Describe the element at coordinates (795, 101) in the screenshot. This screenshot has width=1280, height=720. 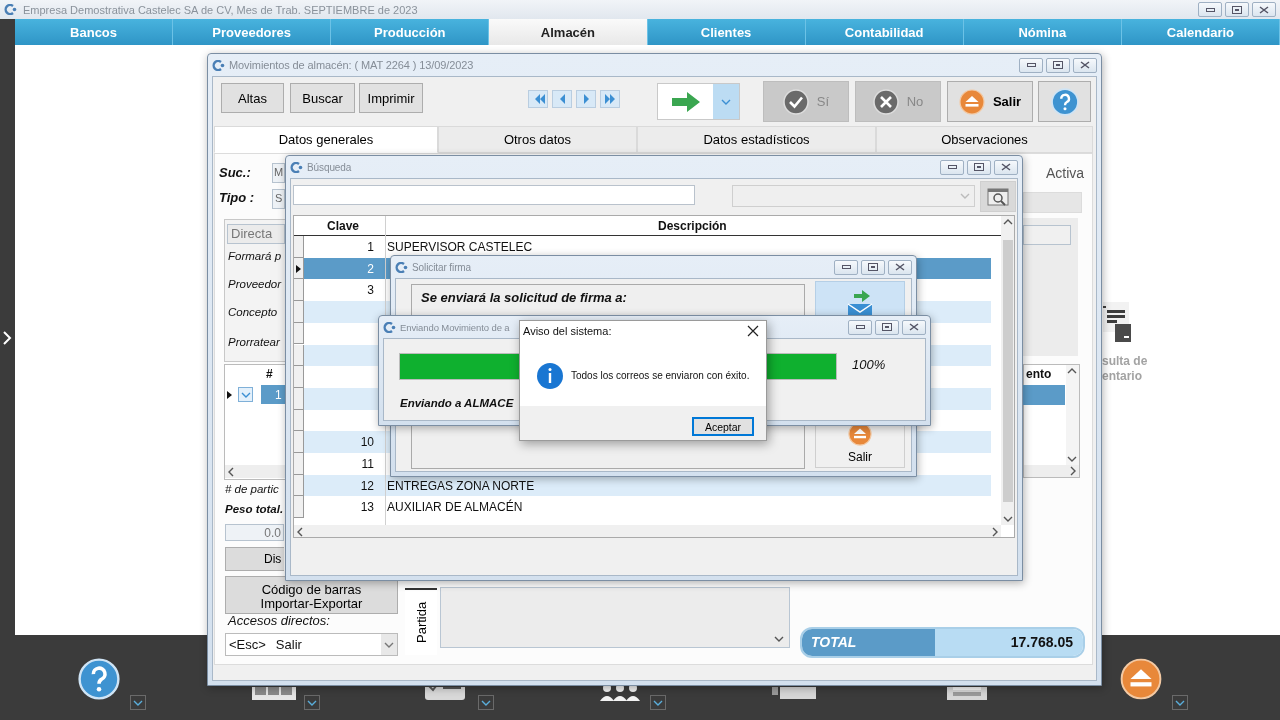
I see `check-icon` at that location.